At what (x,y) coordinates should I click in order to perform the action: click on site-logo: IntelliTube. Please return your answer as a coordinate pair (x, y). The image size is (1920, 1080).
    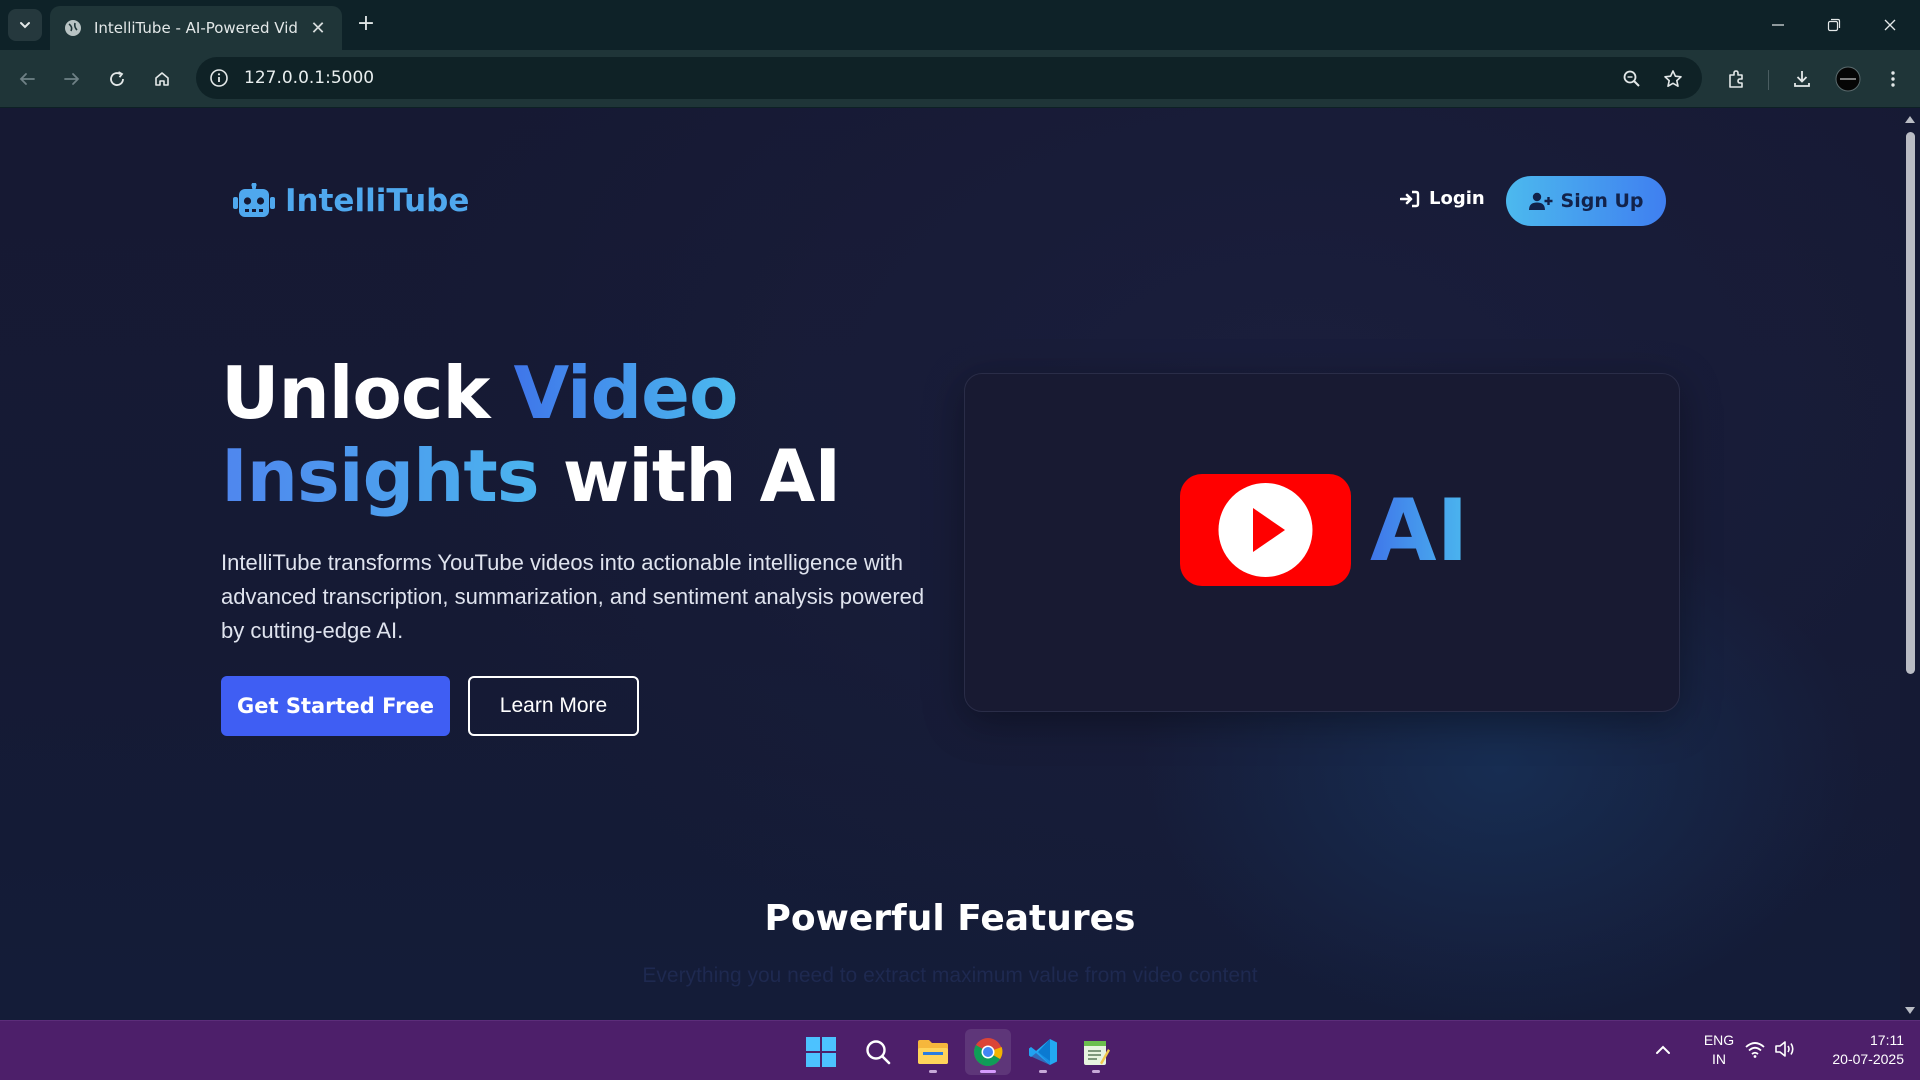
    Looking at the image, I should click on (351, 201).